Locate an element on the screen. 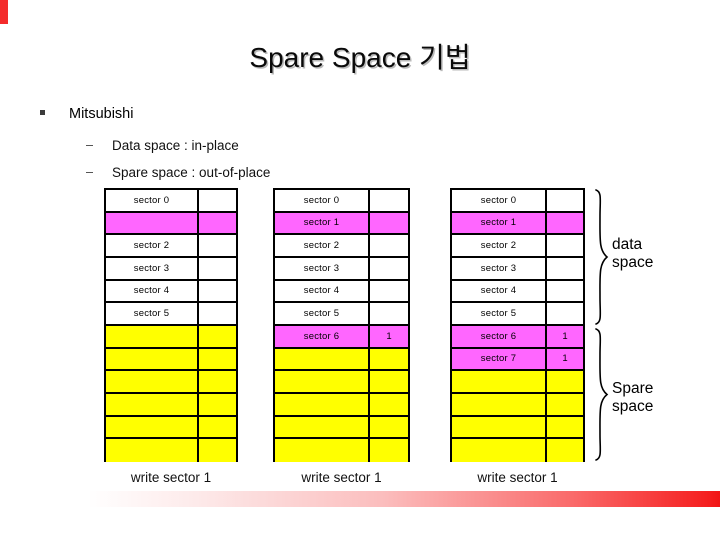  table-1-caption: write sector 1 is located at coordinates (171, 477).